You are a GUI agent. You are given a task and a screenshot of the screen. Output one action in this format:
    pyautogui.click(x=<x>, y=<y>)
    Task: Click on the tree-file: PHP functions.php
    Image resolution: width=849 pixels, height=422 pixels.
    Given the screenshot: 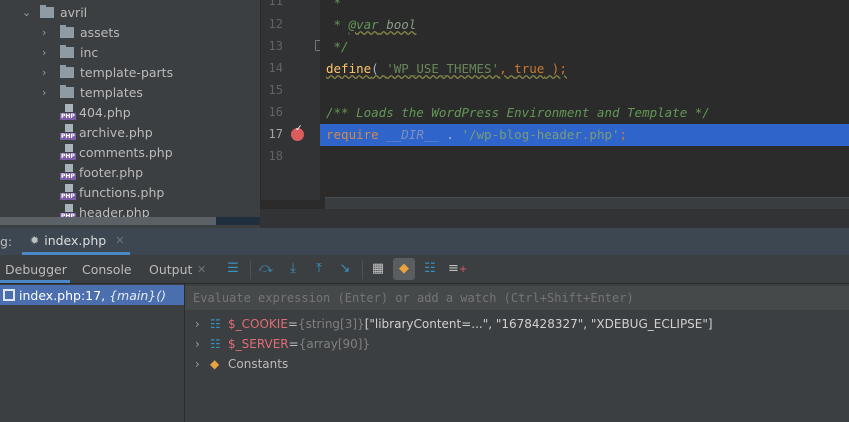 What is the action you would take?
    pyautogui.click(x=112, y=192)
    